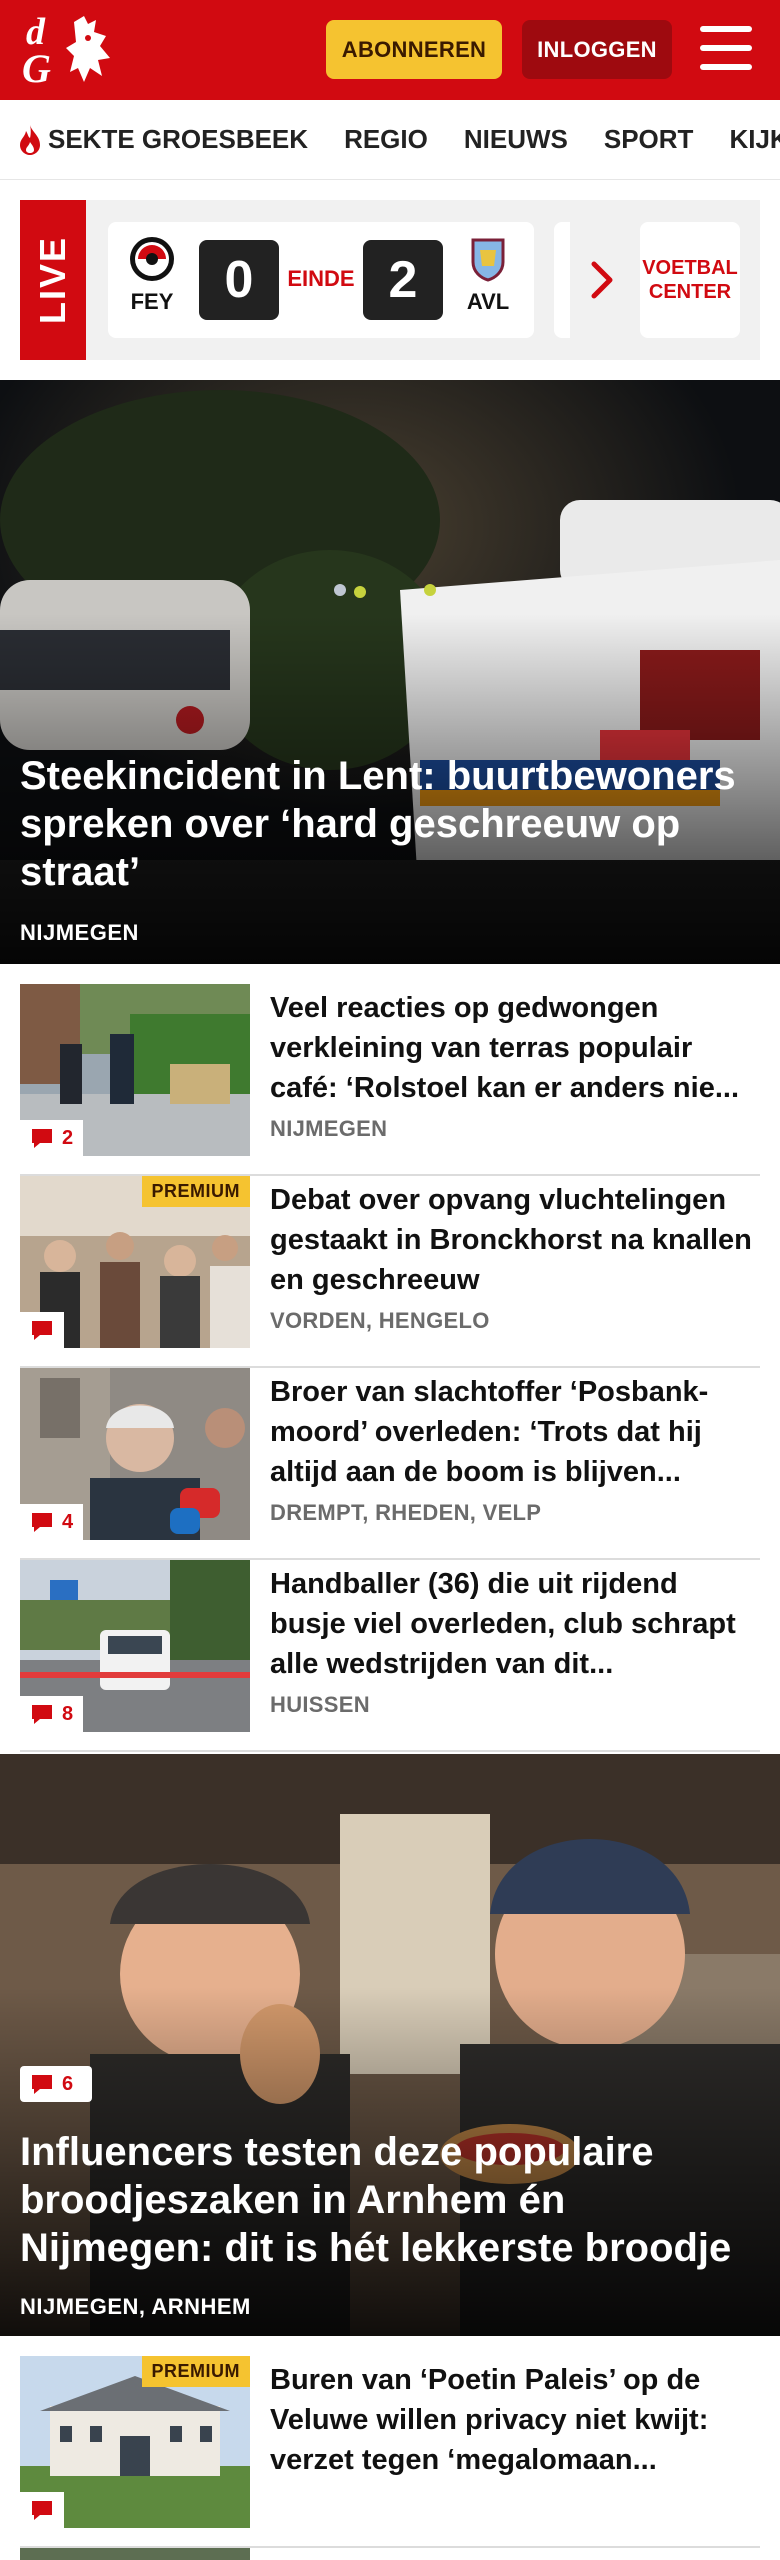  I want to click on svg-text: G, so click(36, 68).